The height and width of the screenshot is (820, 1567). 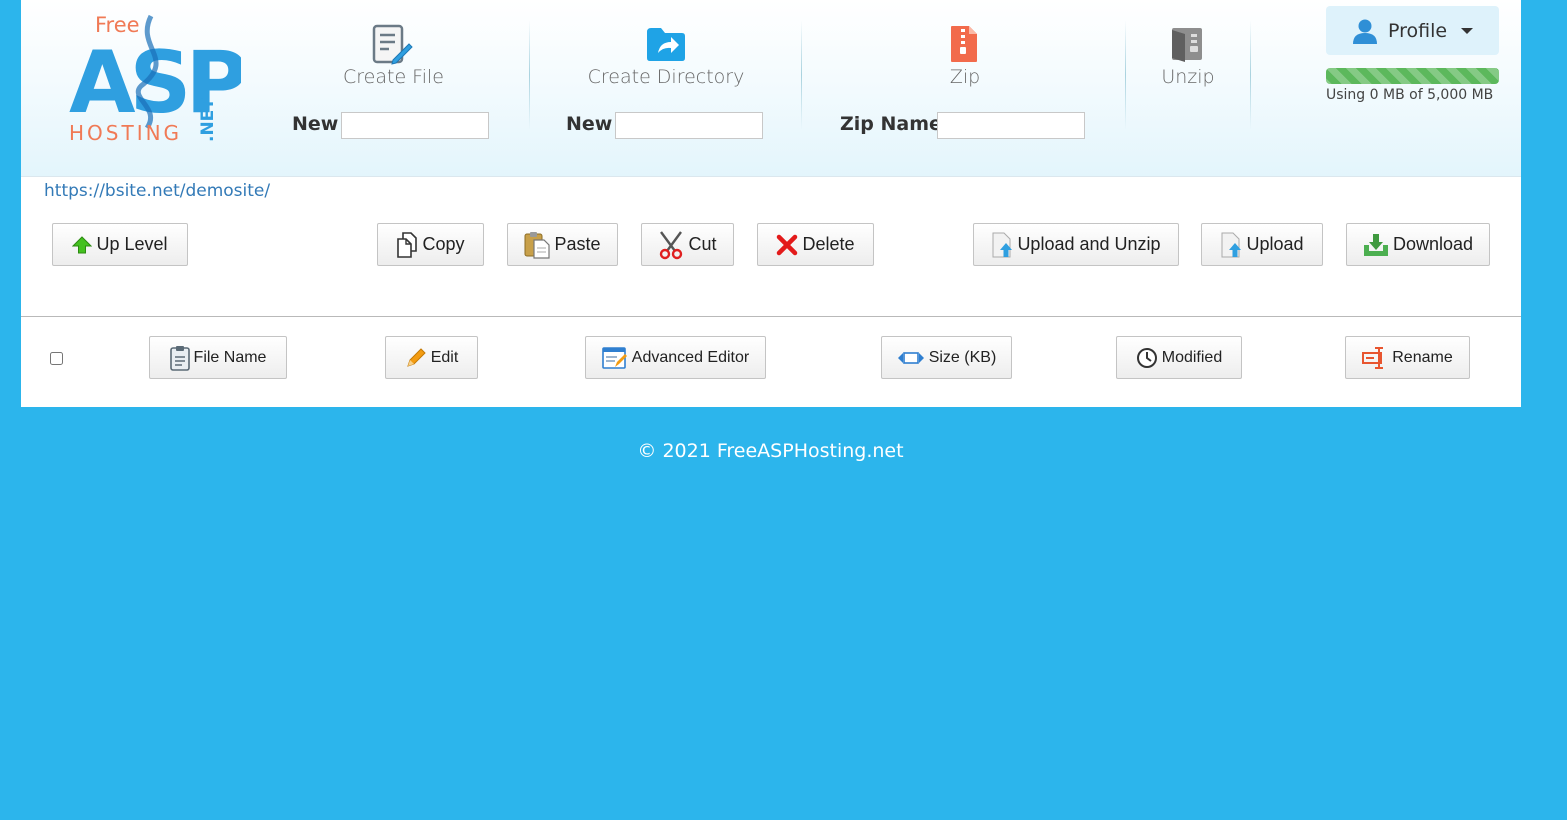 I want to click on new-file-label: New, so click(x=315, y=124).